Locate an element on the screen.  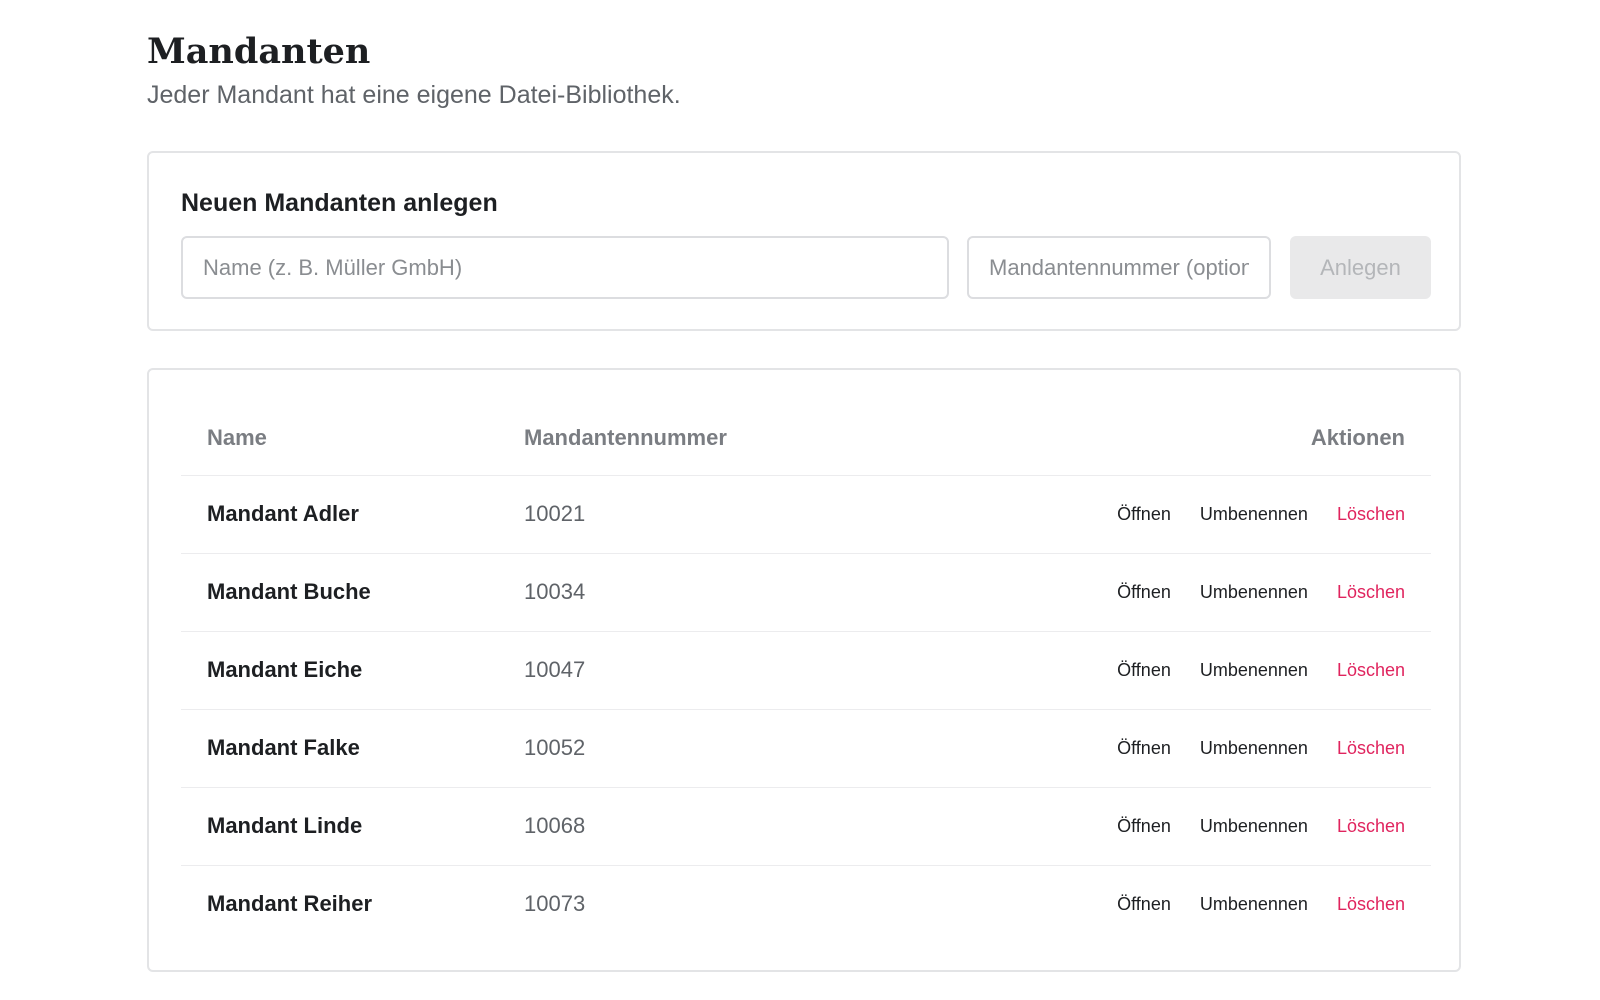
client-name: Mandant Buche is located at coordinates (289, 591).